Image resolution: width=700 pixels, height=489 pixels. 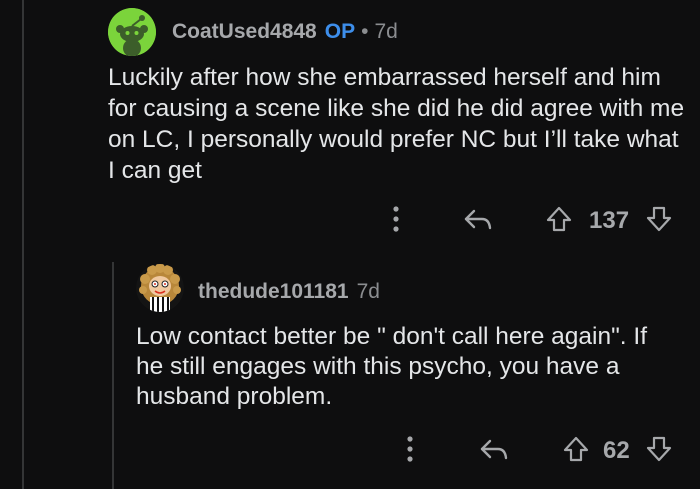 I want to click on snoo-avatar-icon, so click(x=132, y=32).